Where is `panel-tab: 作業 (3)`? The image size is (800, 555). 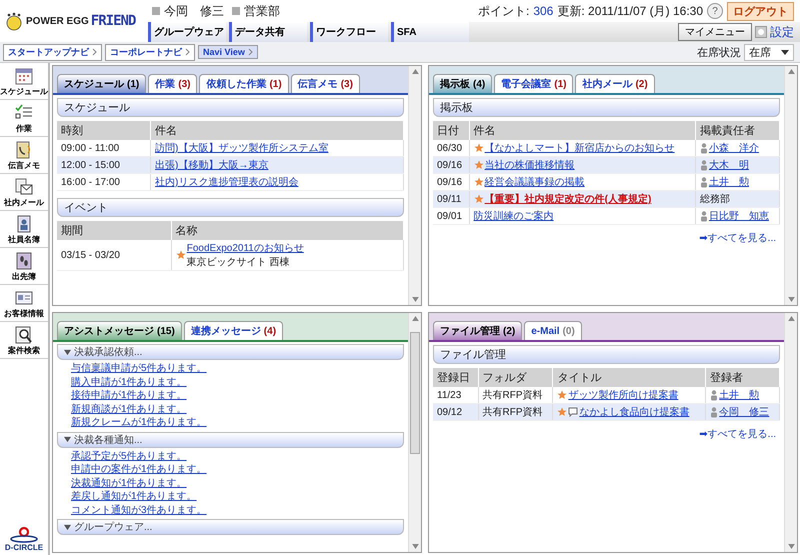
panel-tab: 作業 (3) is located at coordinates (173, 83).